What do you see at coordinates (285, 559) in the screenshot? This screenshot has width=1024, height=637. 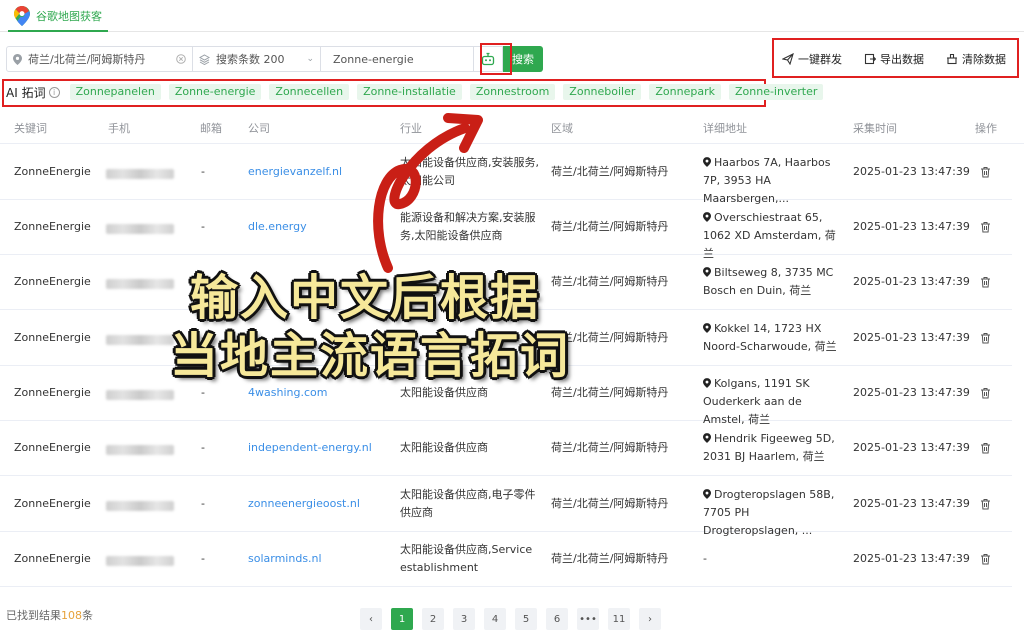 I see `company-link: solarminds.nl` at bounding box center [285, 559].